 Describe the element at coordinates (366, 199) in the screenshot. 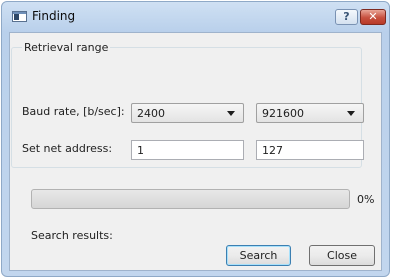

I see `progress-percent: 0%` at that location.